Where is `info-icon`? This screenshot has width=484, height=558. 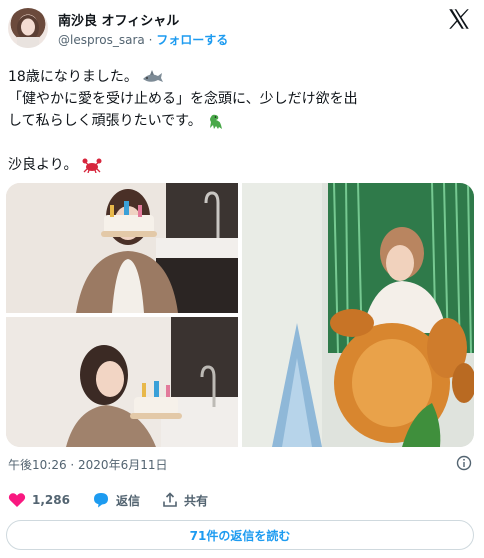 info-icon is located at coordinates (464, 463).